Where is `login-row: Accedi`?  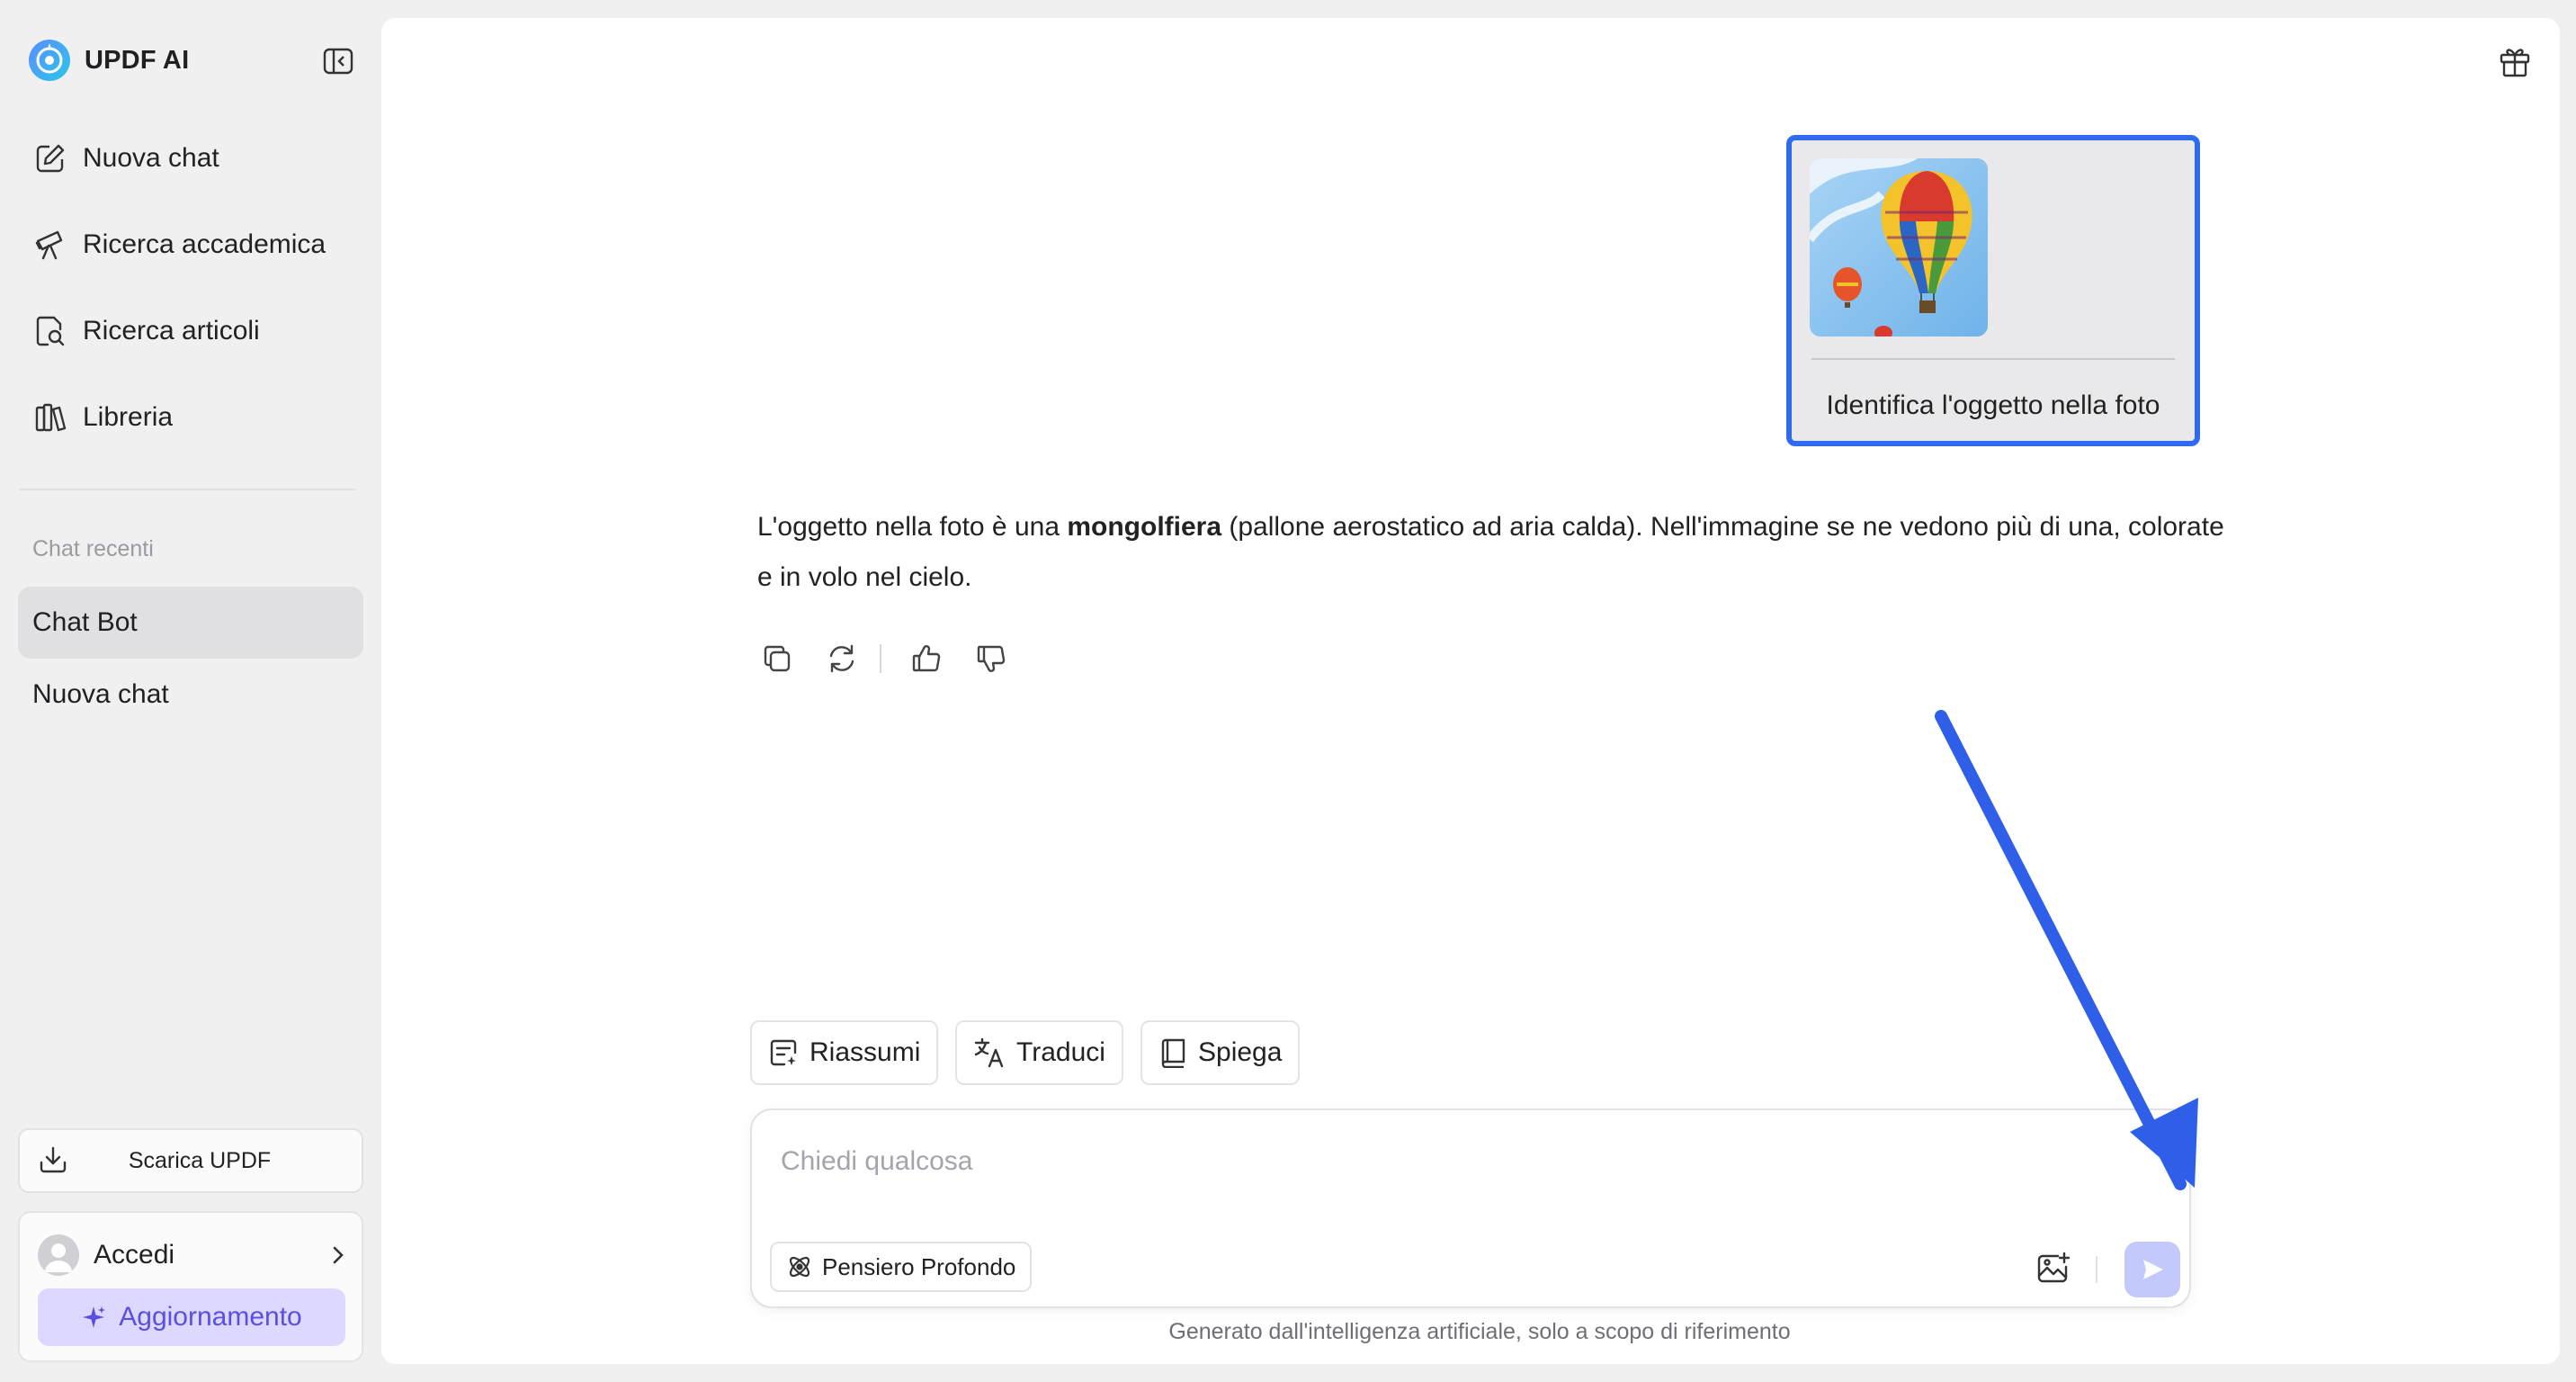
login-row: Accedi is located at coordinates (192, 1255).